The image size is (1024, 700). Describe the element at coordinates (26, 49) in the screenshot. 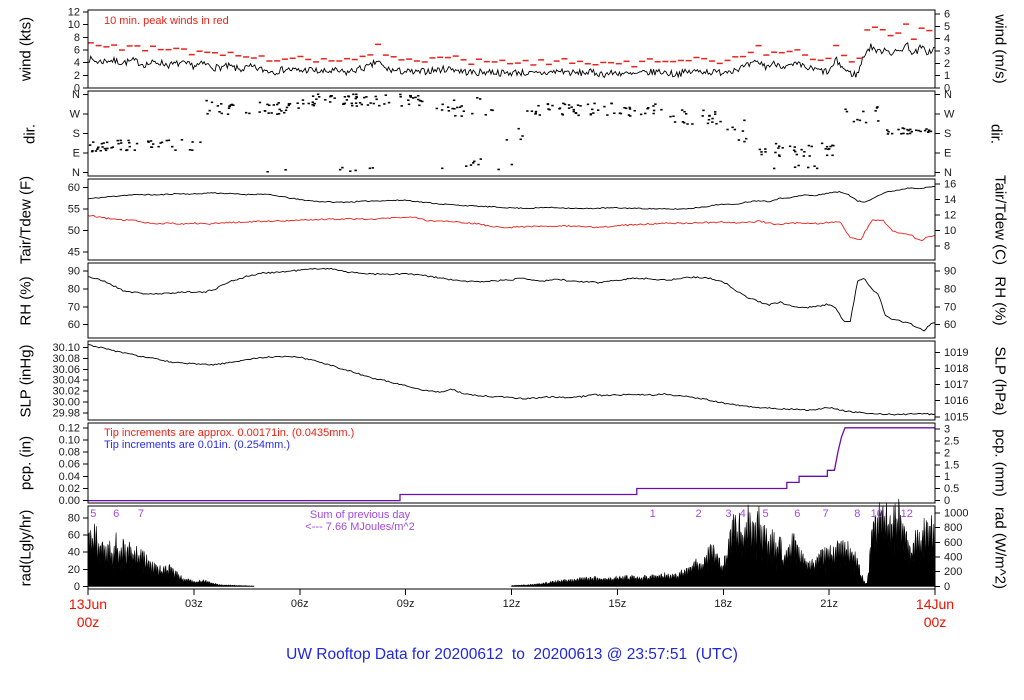

I see `wind-left-axis-label: wind (kts)` at that location.